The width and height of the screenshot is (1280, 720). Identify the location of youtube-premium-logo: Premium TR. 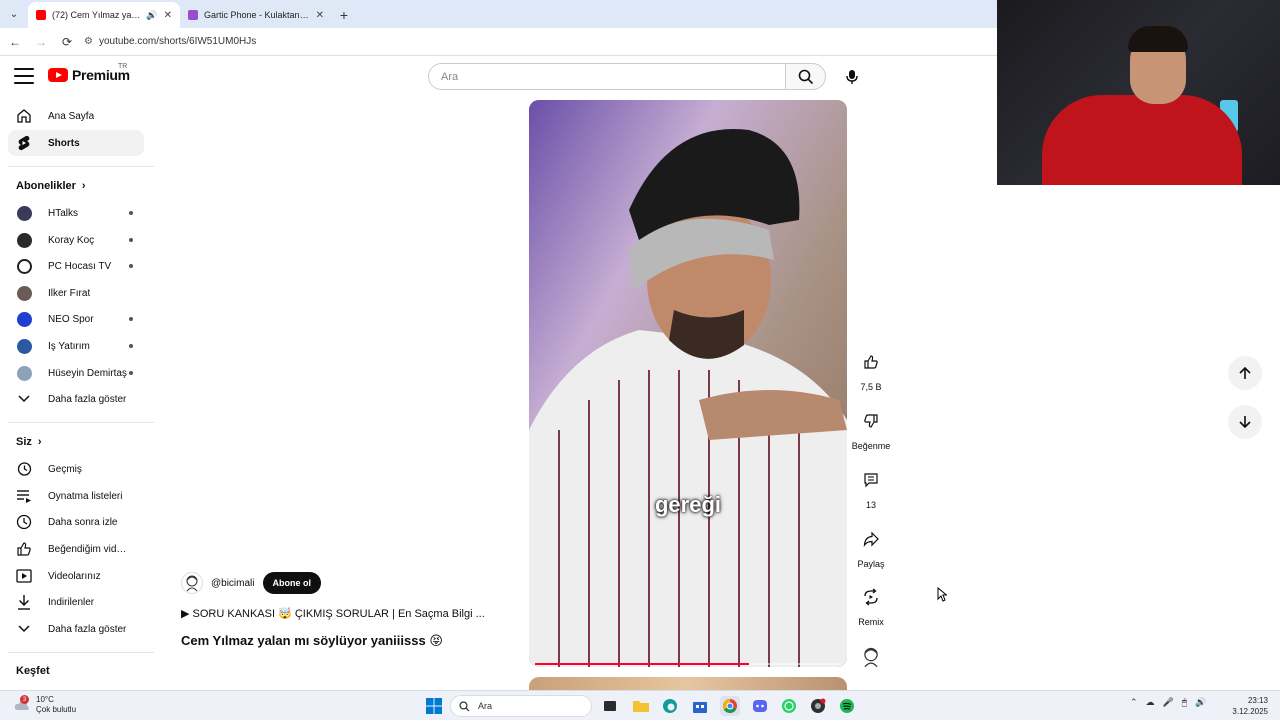
(89, 73).